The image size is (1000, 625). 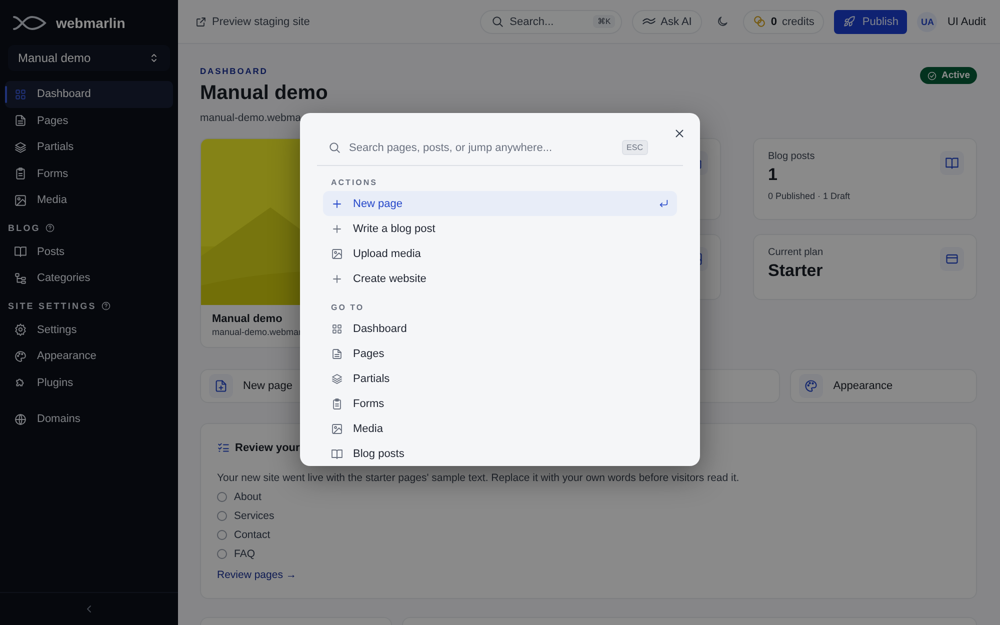 I want to click on close-button, so click(x=679, y=133).